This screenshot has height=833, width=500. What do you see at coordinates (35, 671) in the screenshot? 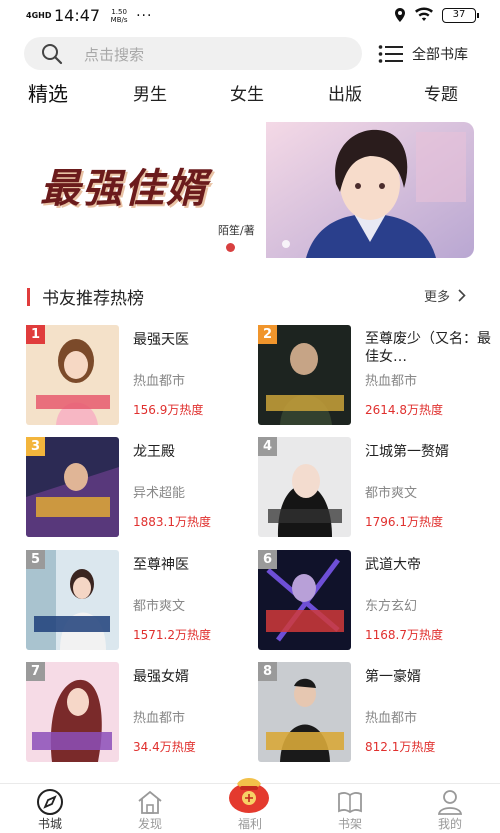
I see `rank-badge: 7` at bounding box center [35, 671].